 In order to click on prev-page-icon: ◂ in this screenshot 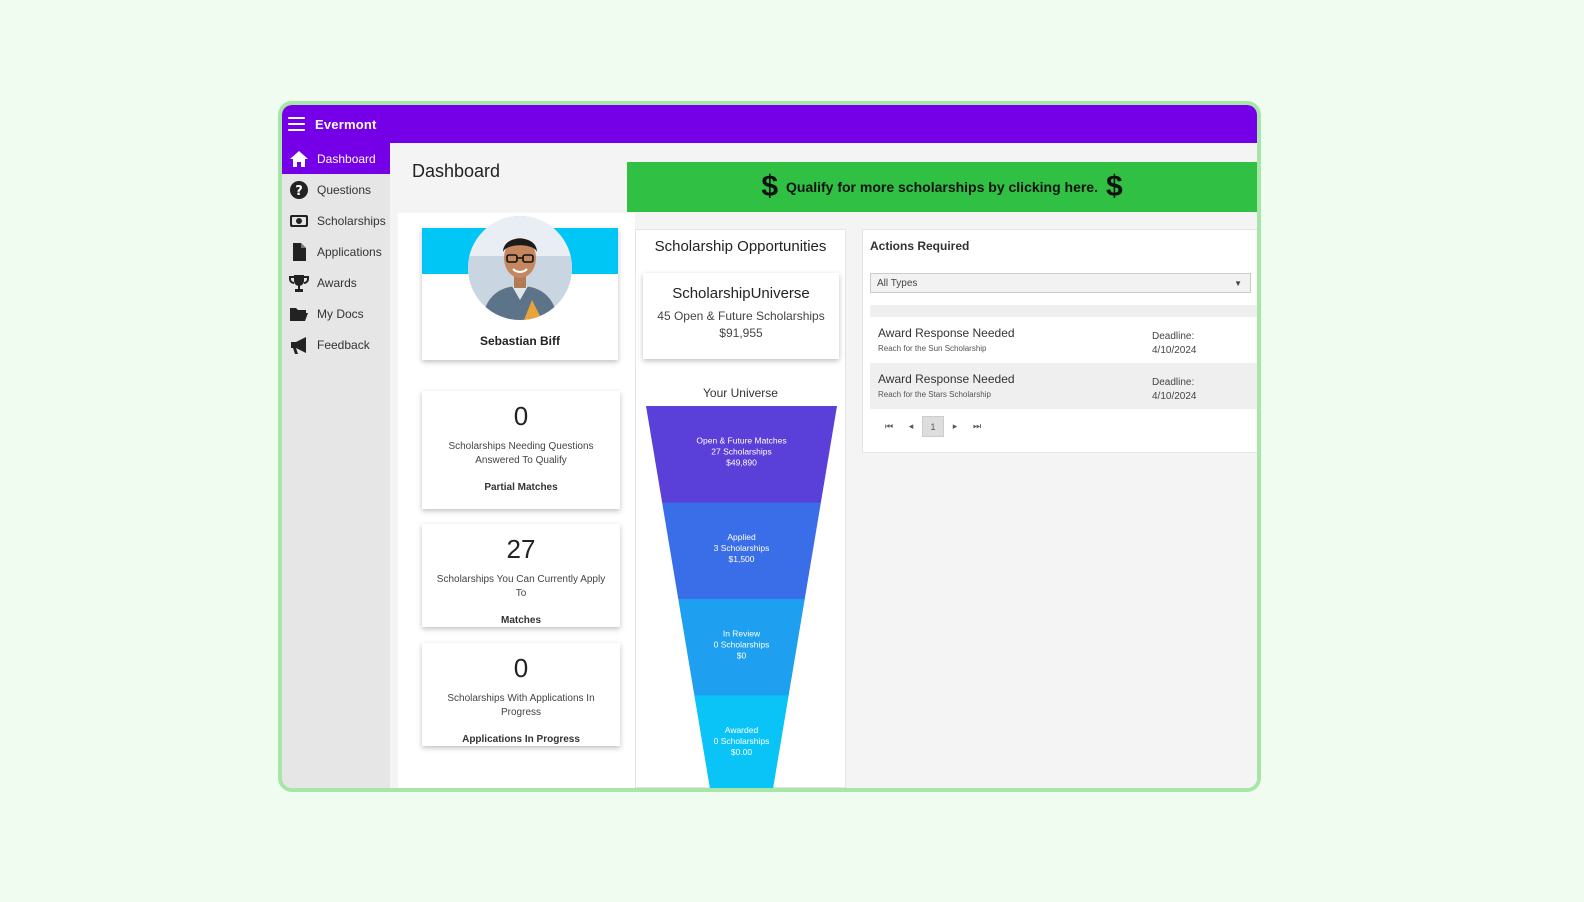, I will do `click(911, 426)`.